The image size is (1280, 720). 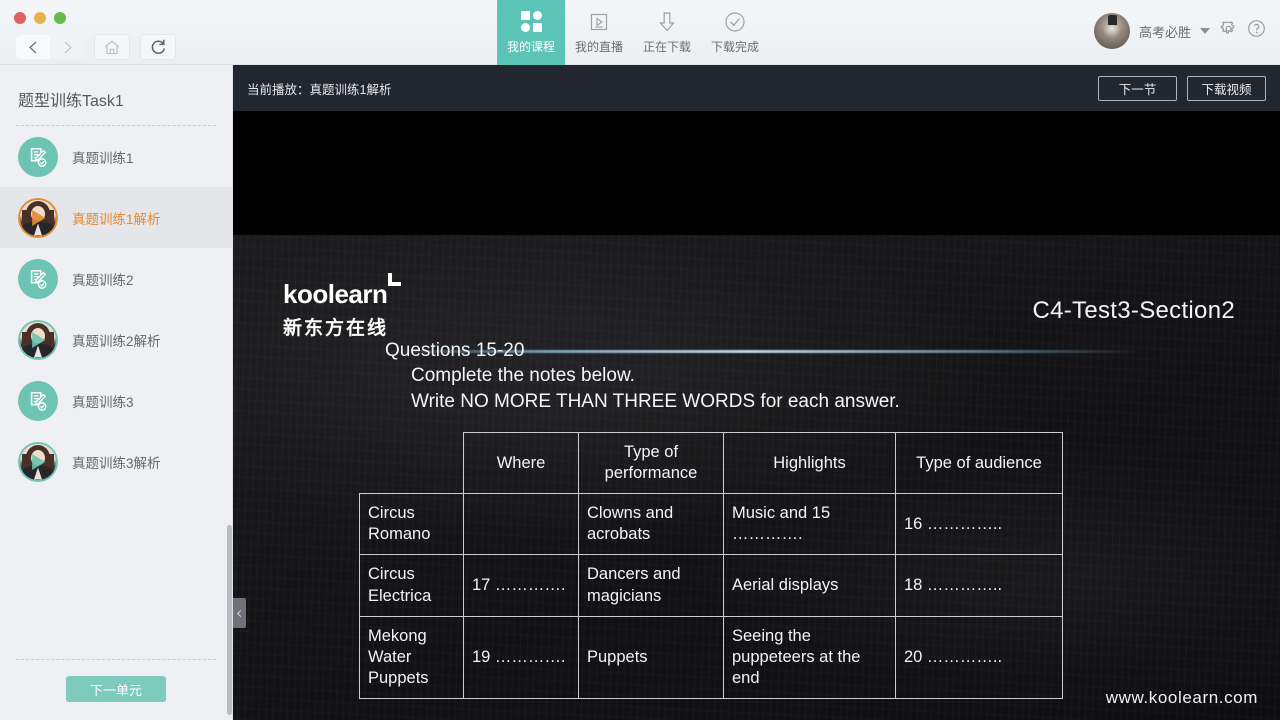 What do you see at coordinates (400, 595) in the screenshot?
I see `cell-line-2: Electrica` at bounding box center [400, 595].